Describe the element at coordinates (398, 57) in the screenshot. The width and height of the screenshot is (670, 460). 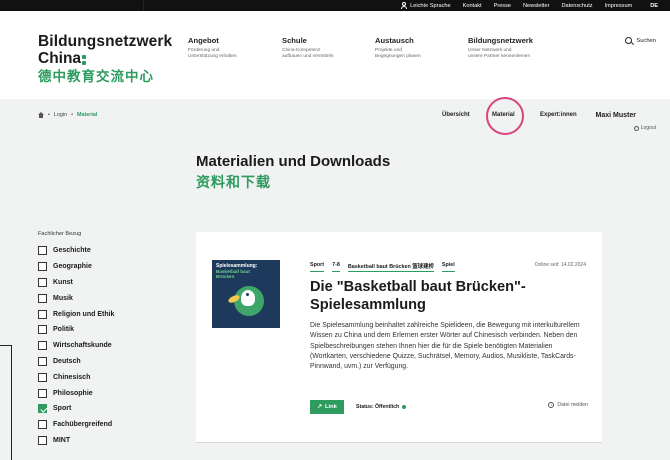
I see `nav-austausch-sub: Begegnungen planen` at that location.